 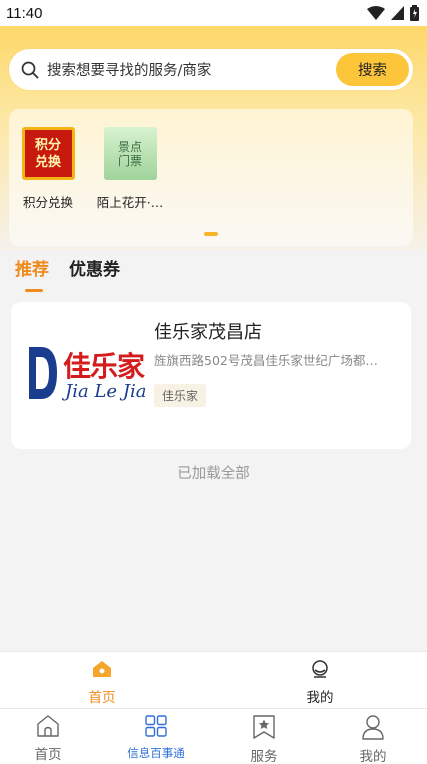 I want to click on list-end-text: 已加载全部, so click(x=213, y=474).